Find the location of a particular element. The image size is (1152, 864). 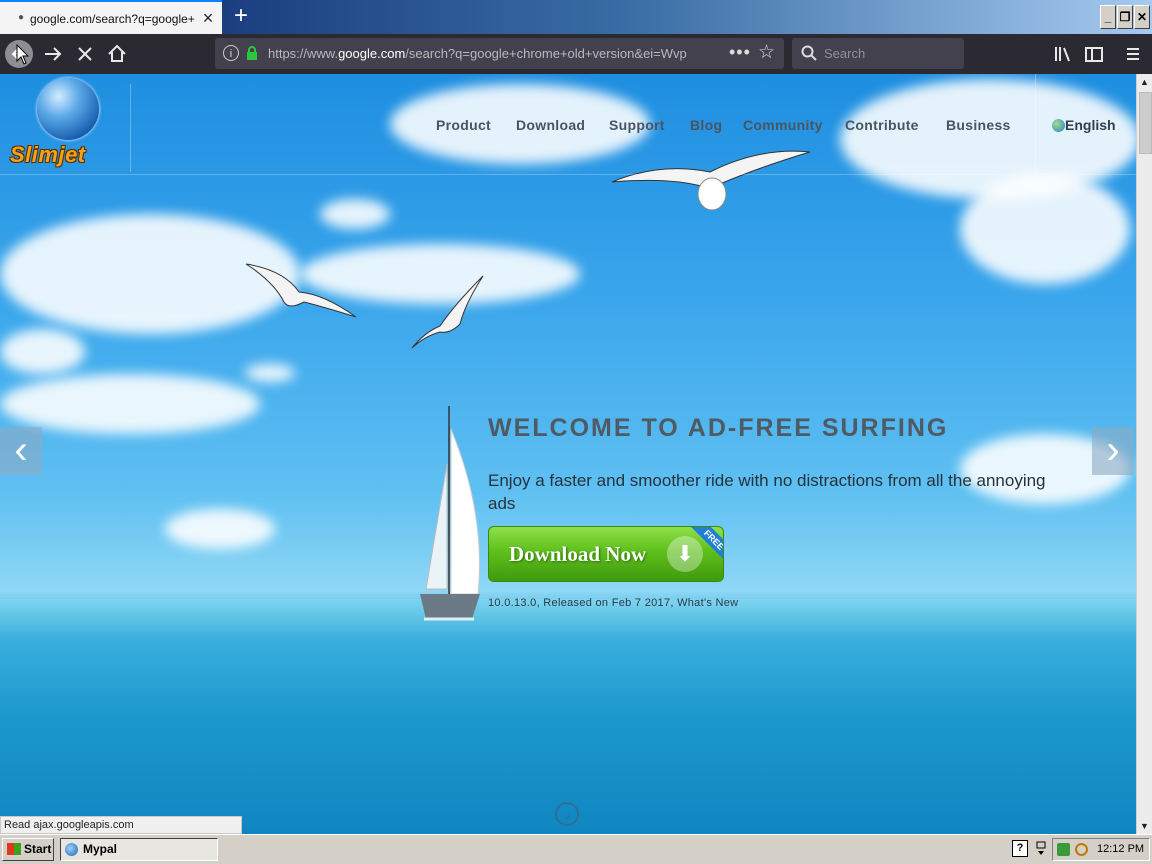

scroll-down-chevron-icon: ⌄ is located at coordinates (567, 814).